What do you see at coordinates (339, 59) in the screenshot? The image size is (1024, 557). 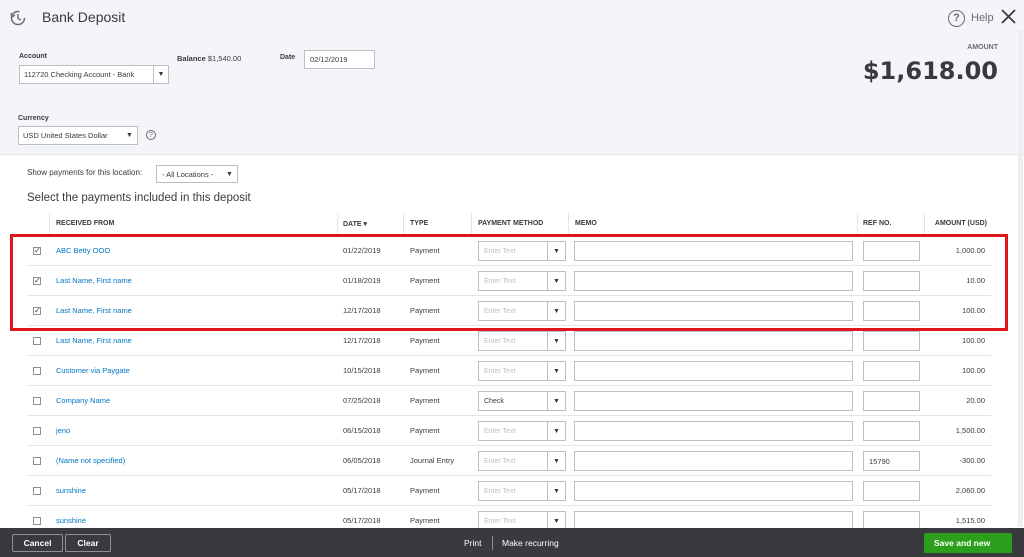 I see `date-input: 02/12/2019` at bounding box center [339, 59].